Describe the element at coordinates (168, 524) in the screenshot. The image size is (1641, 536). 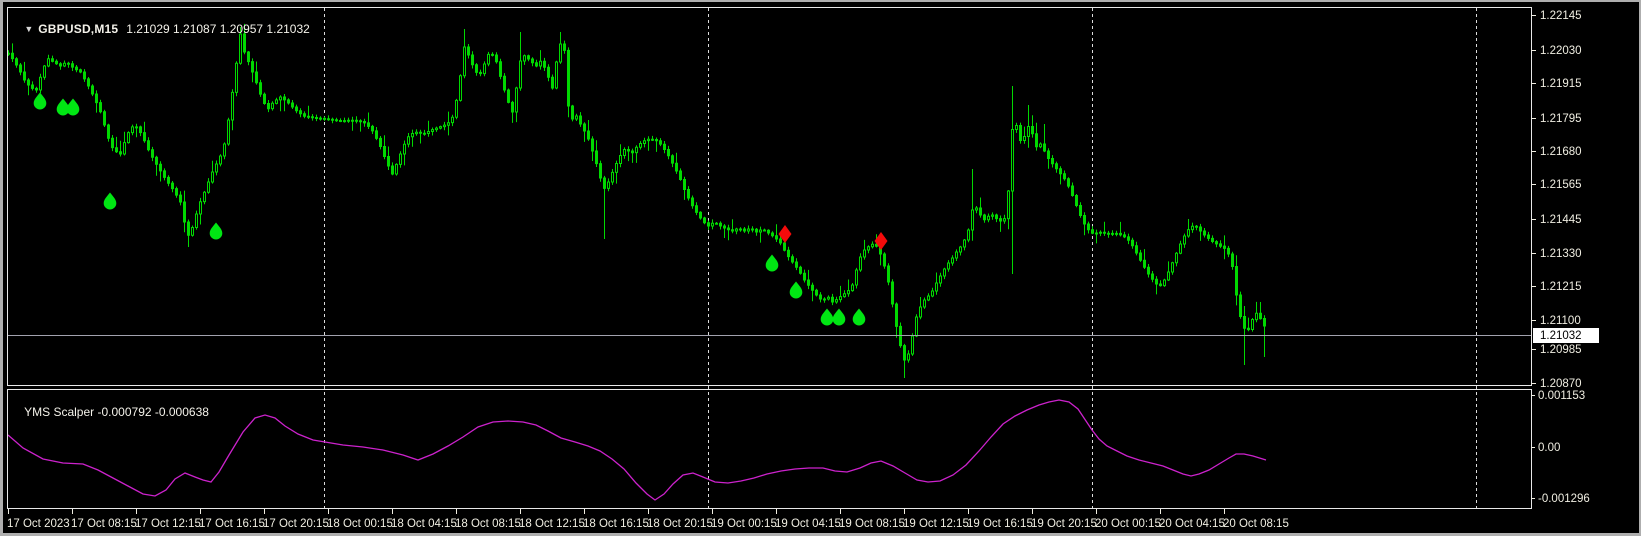
I see `time-axis-label: 17 Oct 12:15` at that location.